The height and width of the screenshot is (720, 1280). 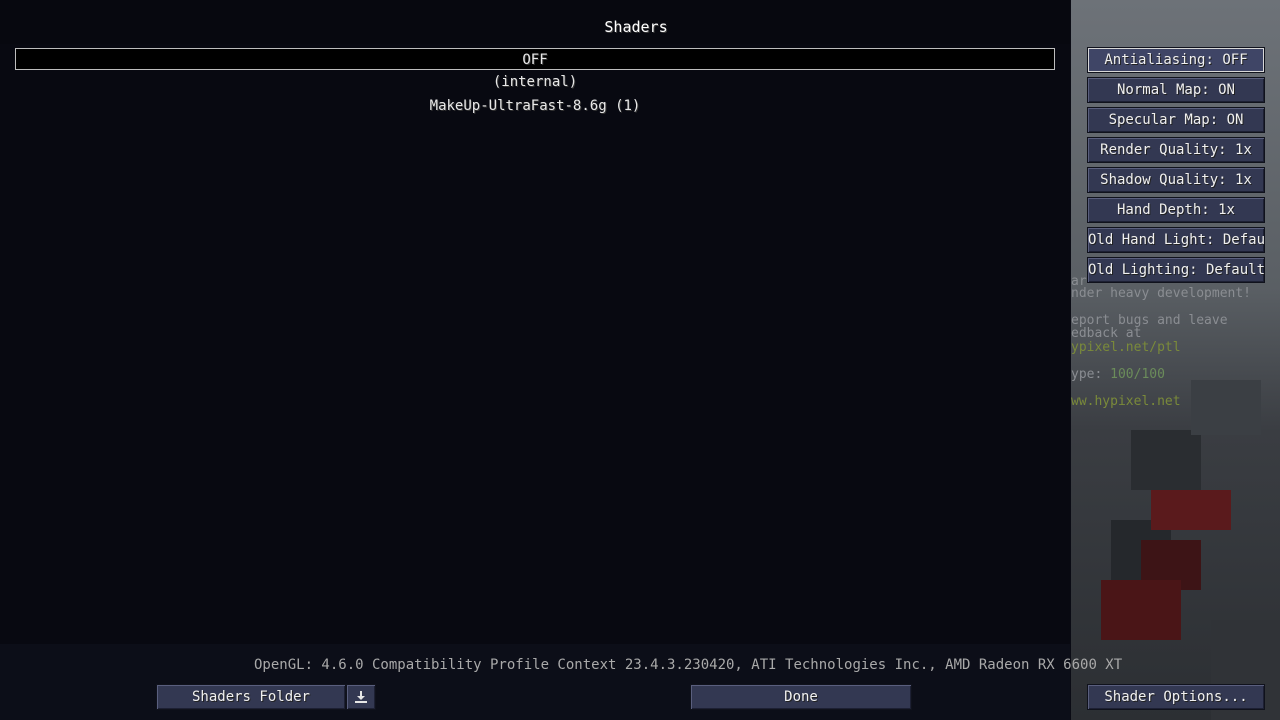 I want to click on shader-item-off: OFF, so click(x=535, y=59).